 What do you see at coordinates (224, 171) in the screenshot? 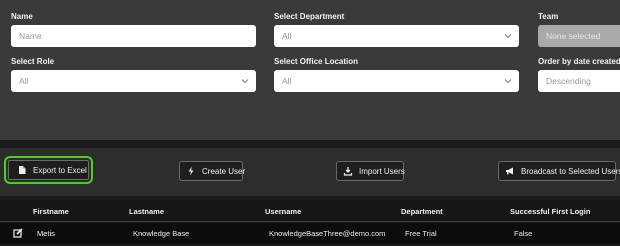
I see `create-user-label: Create User` at bounding box center [224, 171].